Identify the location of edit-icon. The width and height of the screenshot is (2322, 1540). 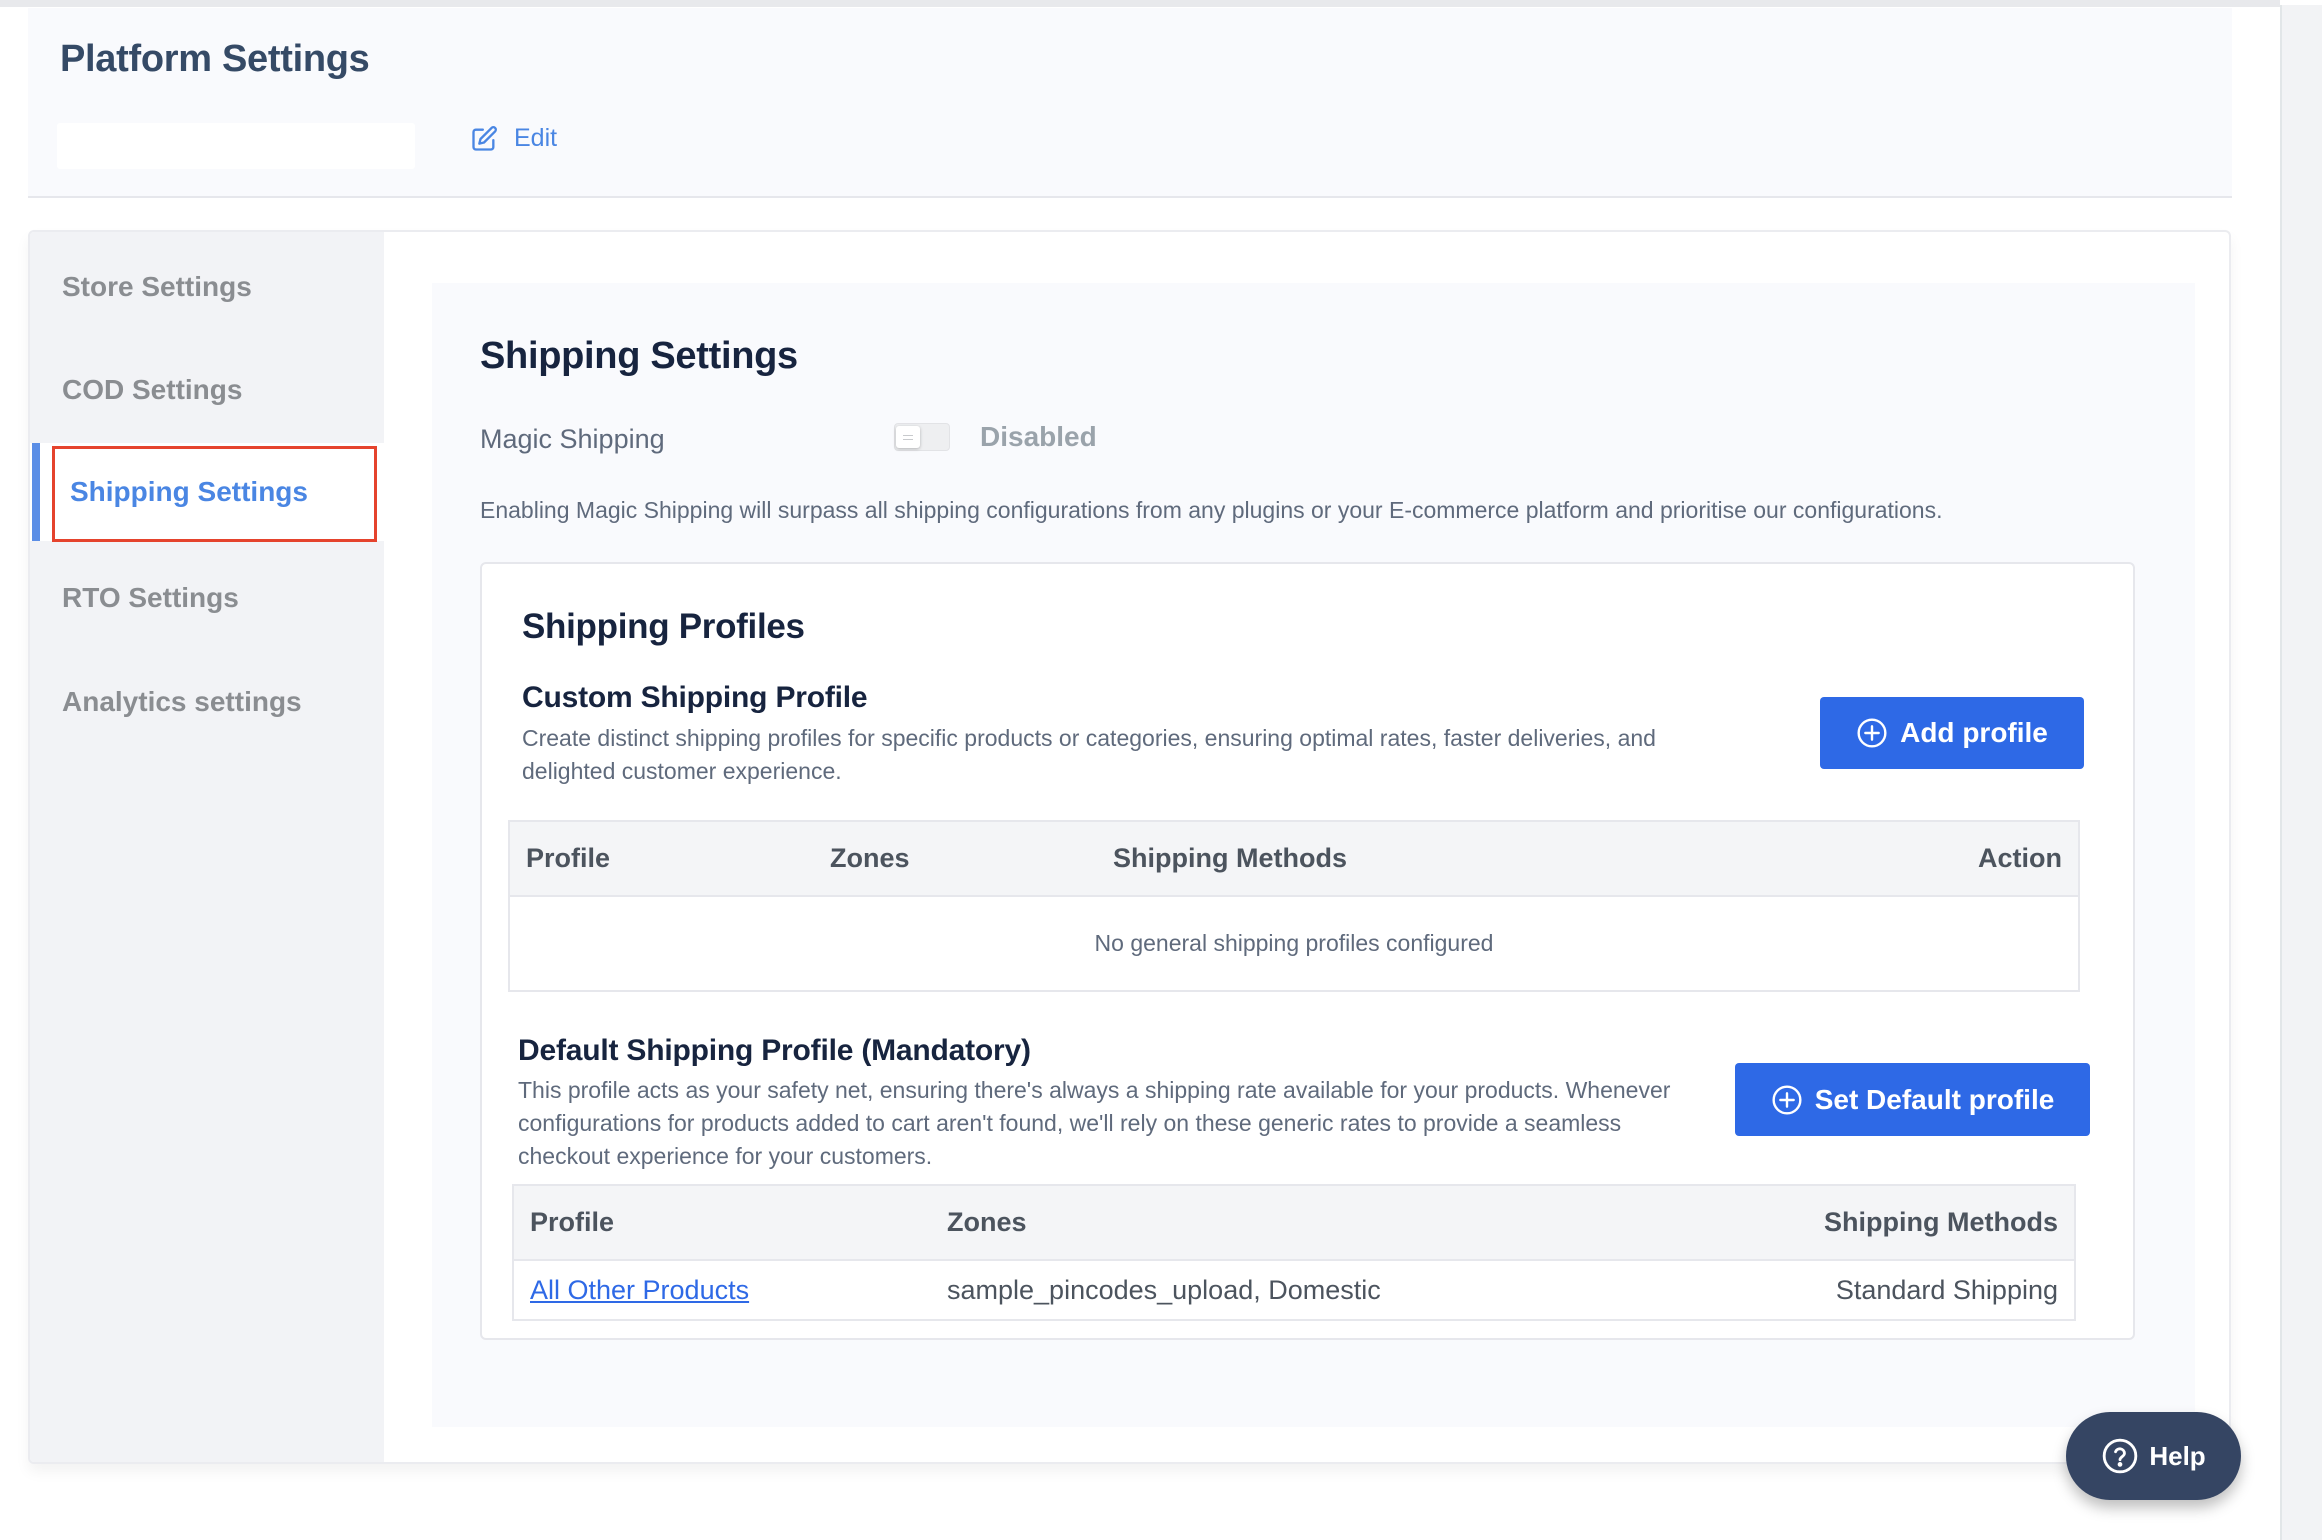
(484, 138).